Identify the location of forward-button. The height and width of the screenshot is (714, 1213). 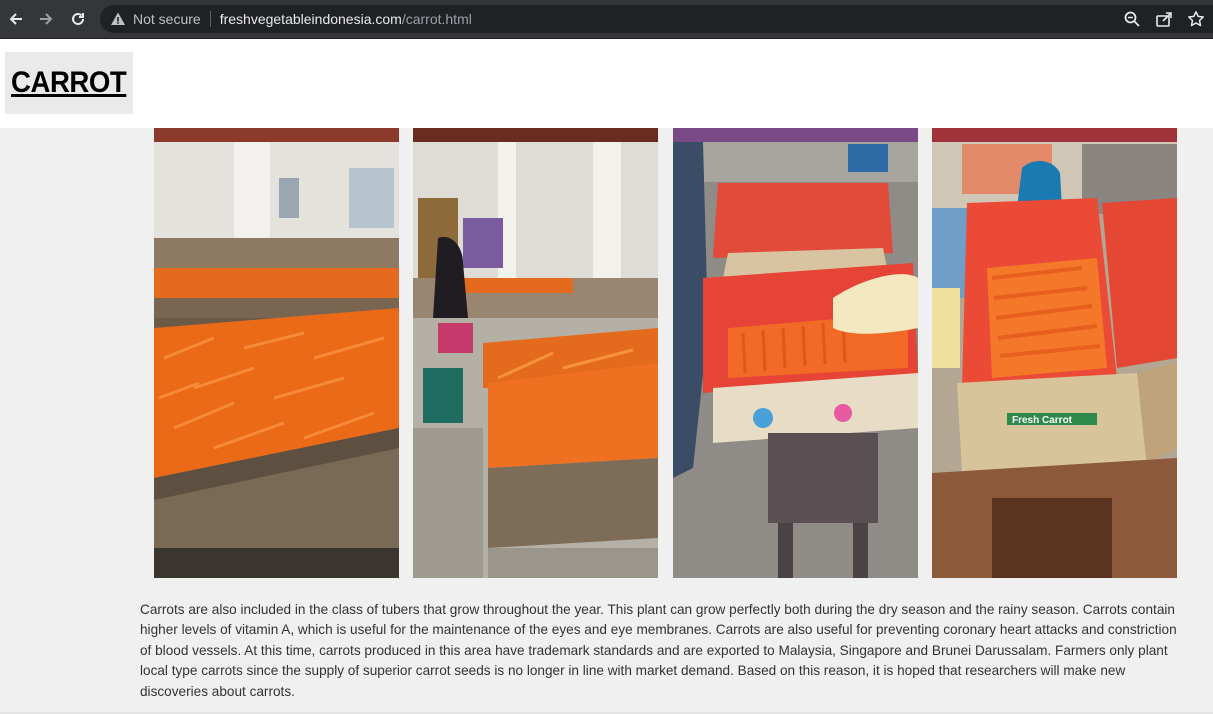
(46, 19).